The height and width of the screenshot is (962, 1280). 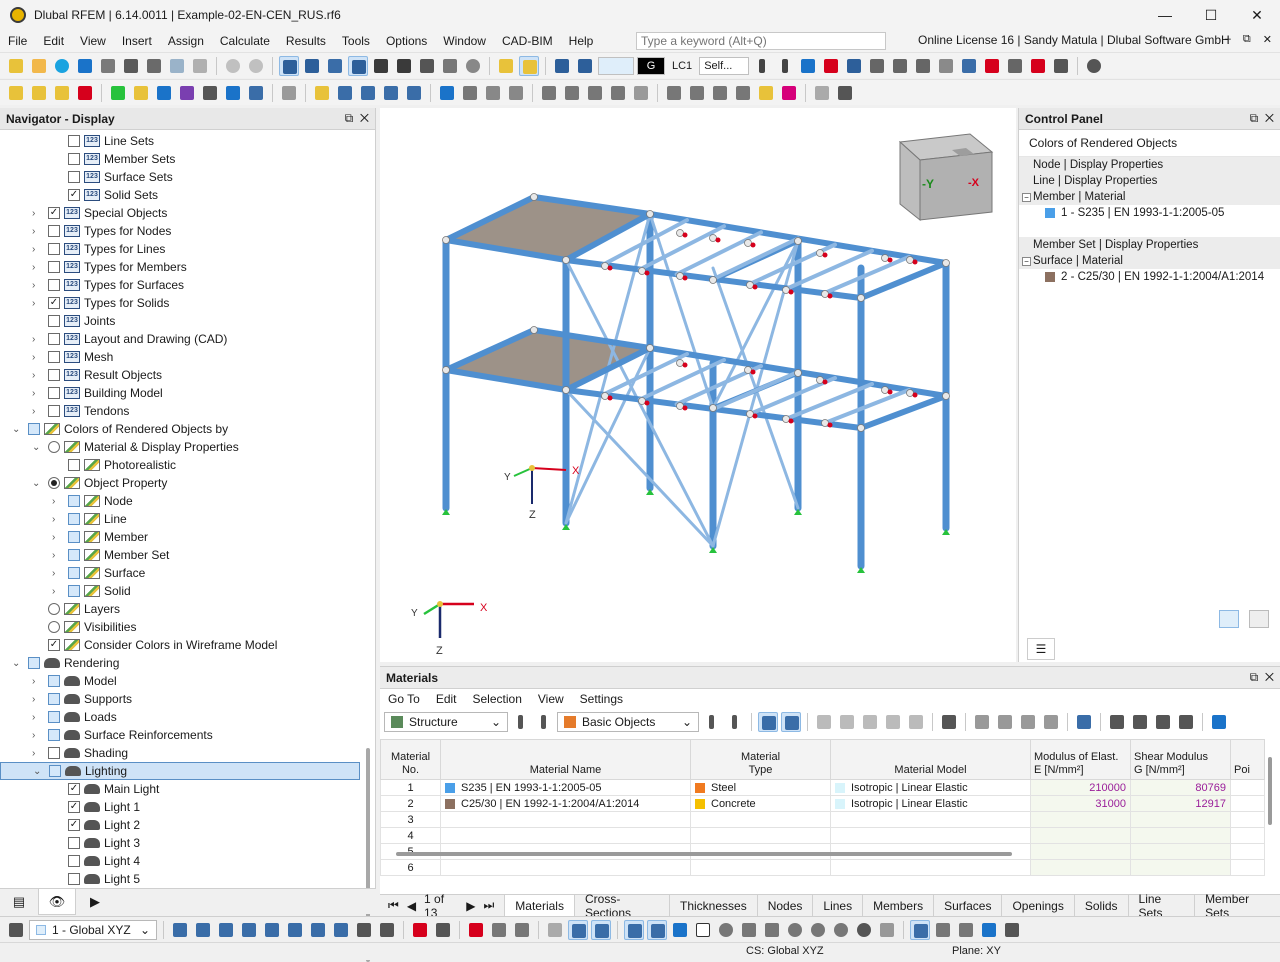 I want to click on nav-item-types-for-members: › 123 Types for Members, so click(x=180, y=267).